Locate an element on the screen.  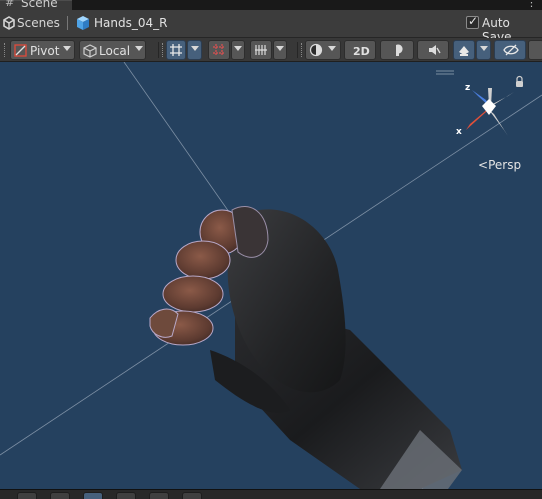
grid-snap-dropdown is located at coordinates (194, 50).